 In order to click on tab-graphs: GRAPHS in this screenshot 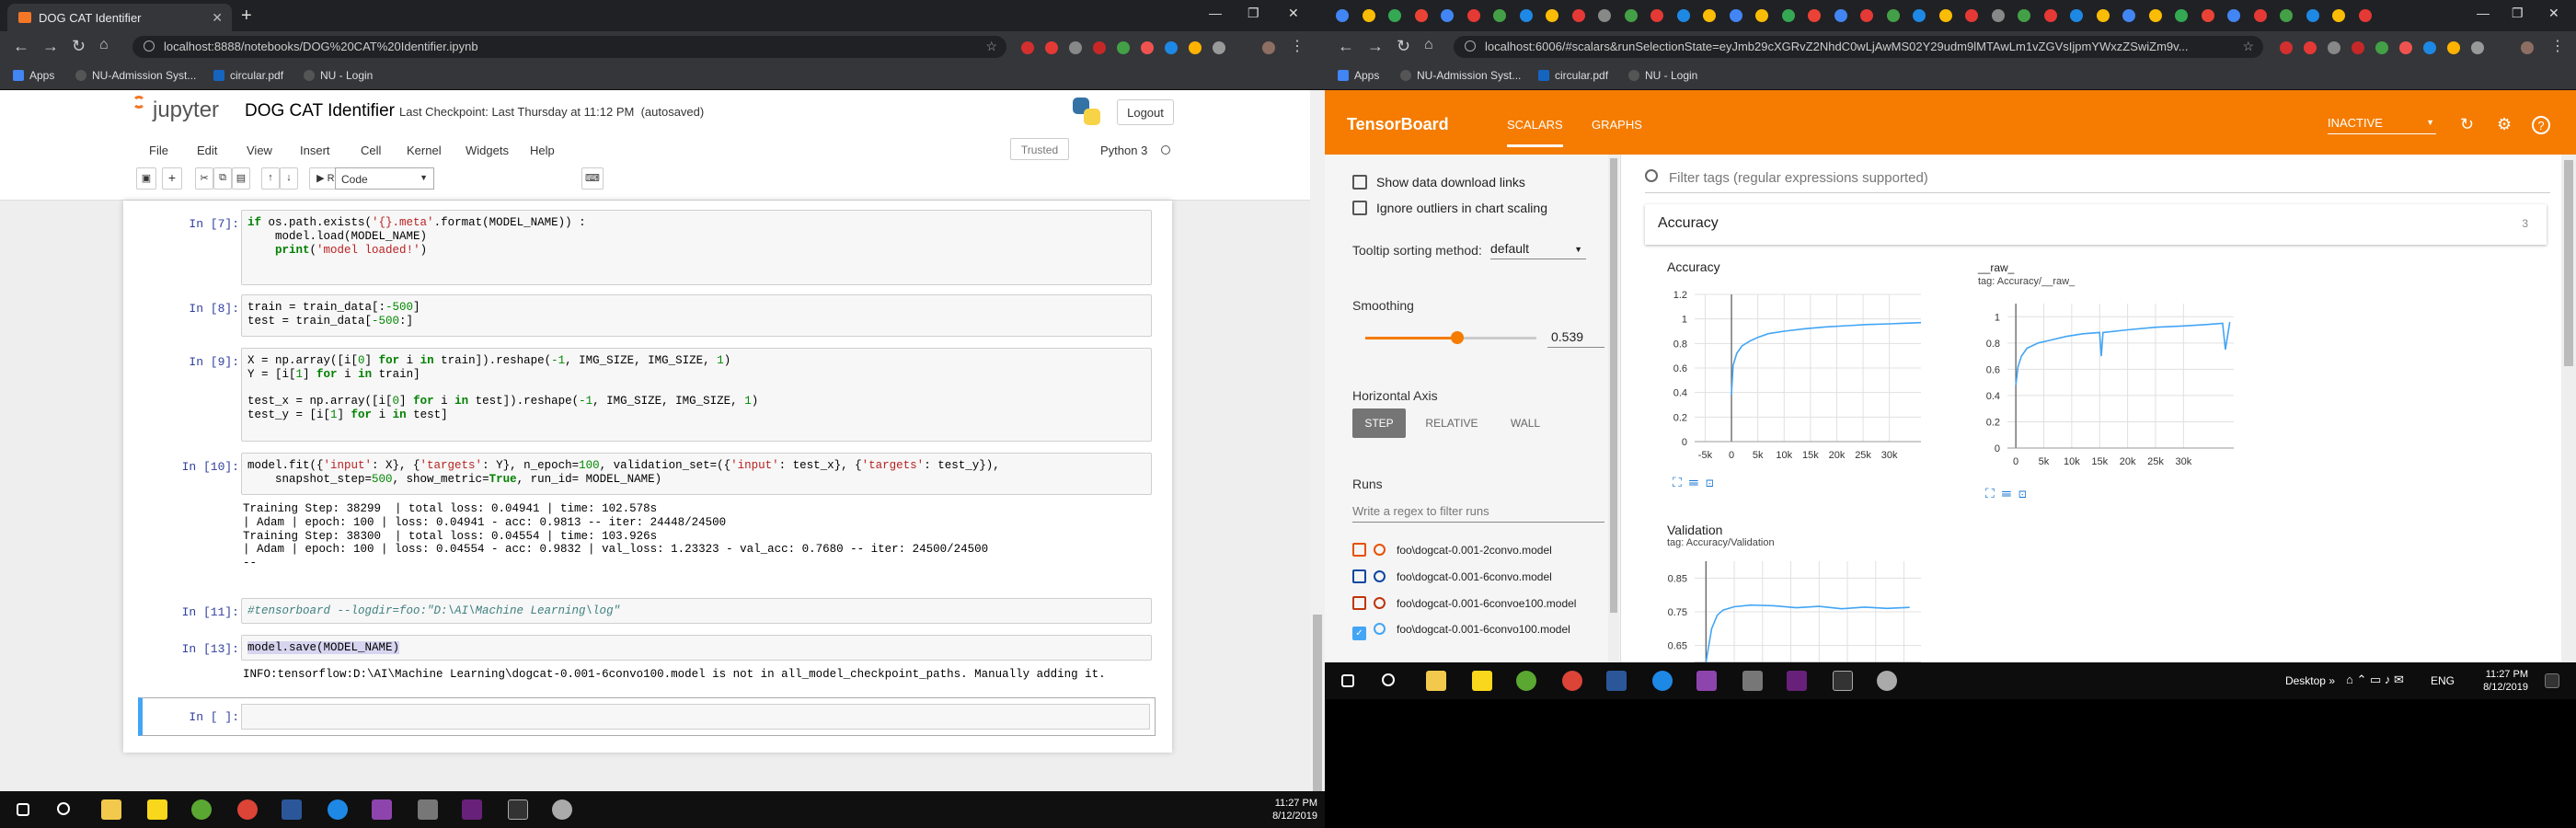, I will do `click(1617, 125)`.